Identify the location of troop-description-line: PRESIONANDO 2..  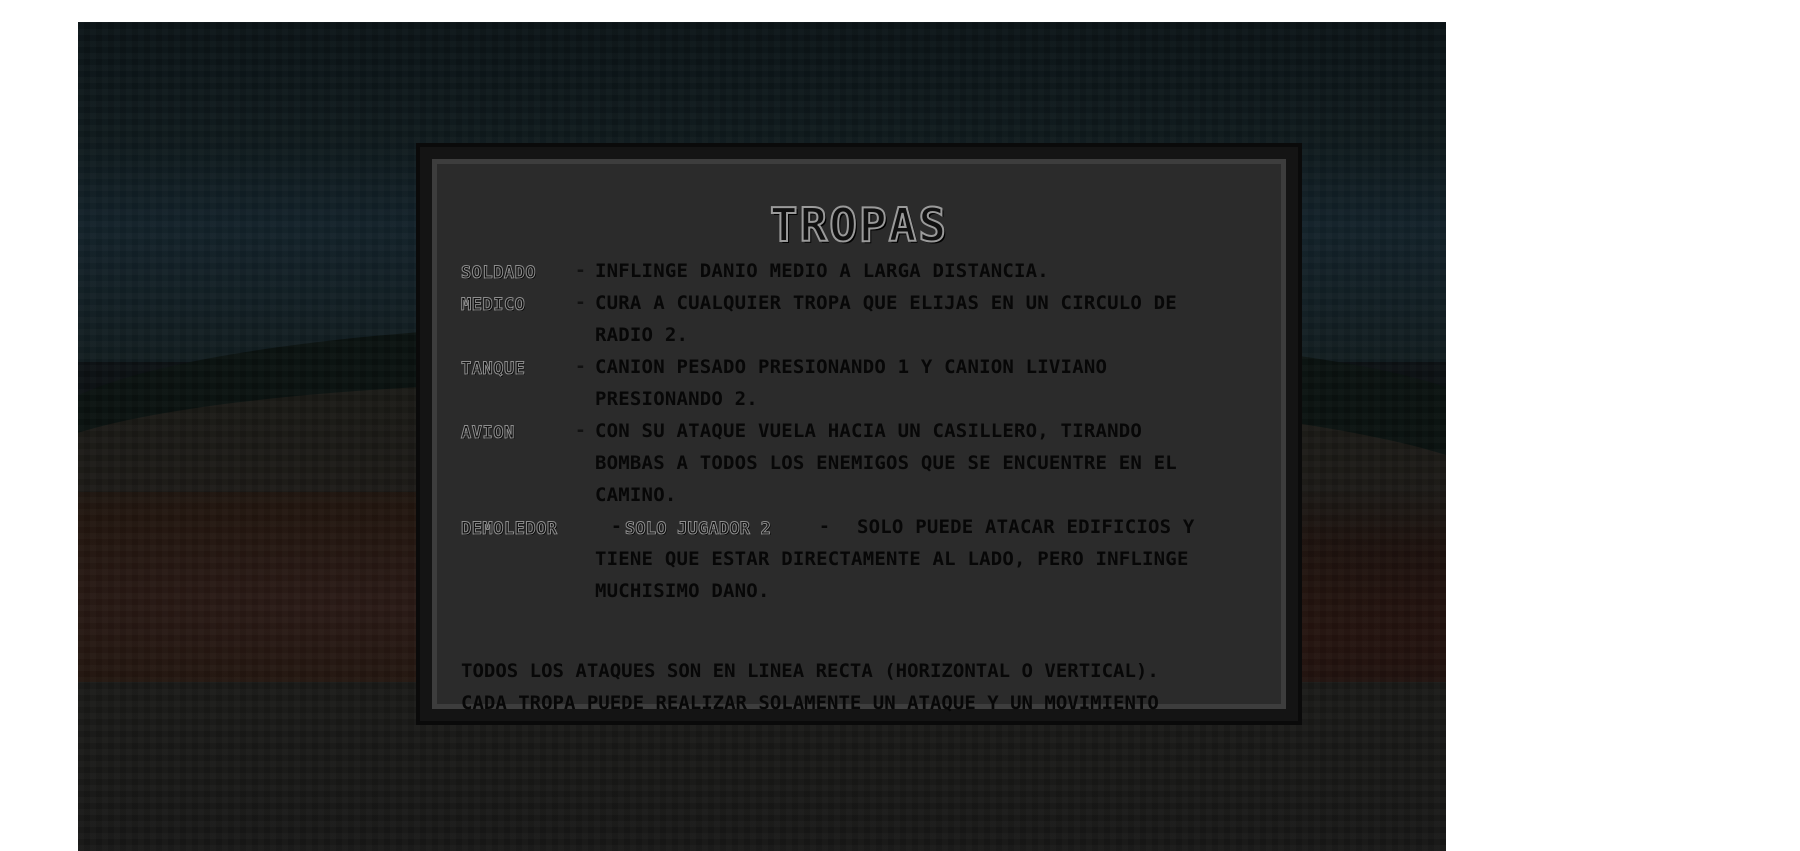
(676, 399).